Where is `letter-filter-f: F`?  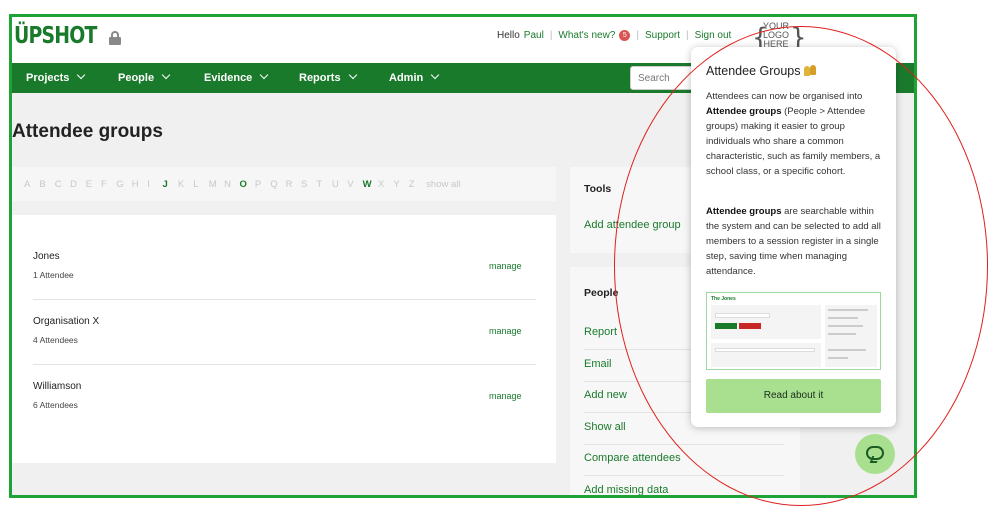 letter-filter-f: F is located at coordinates (103, 184).